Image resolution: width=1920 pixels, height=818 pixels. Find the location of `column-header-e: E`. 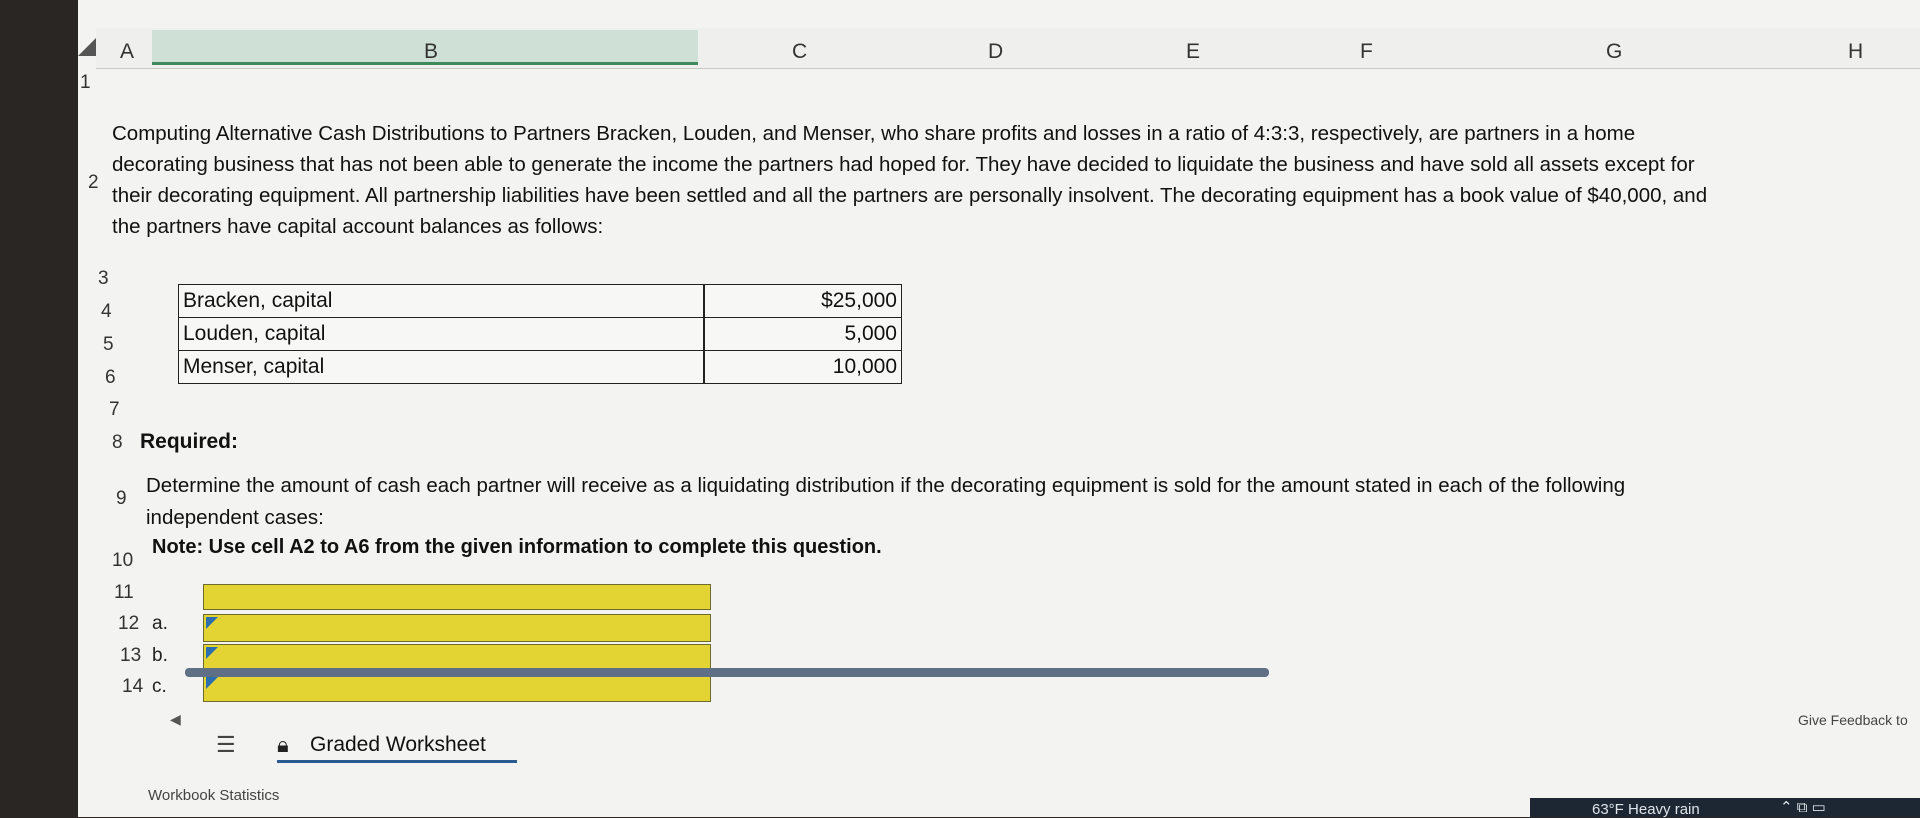

column-header-e: E is located at coordinates (1193, 52).